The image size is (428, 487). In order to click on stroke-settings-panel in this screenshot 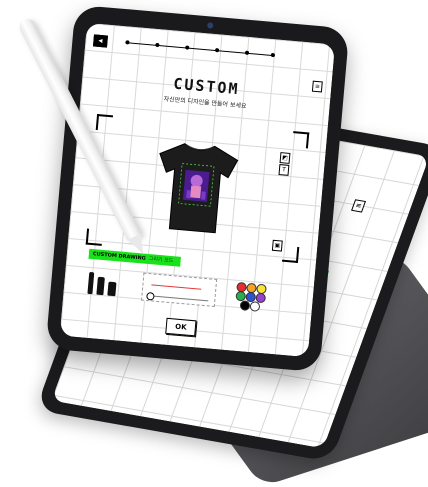, I will do `click(179, 289)`.